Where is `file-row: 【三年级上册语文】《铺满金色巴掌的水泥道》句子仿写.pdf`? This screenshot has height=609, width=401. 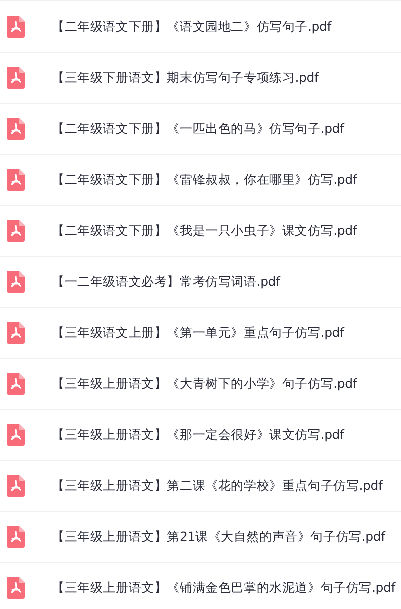 file-row: 【三年级上册语文】《铺满金色巴掌的水泥道》句子仿写.pdf is located at coordinates (200, 586).